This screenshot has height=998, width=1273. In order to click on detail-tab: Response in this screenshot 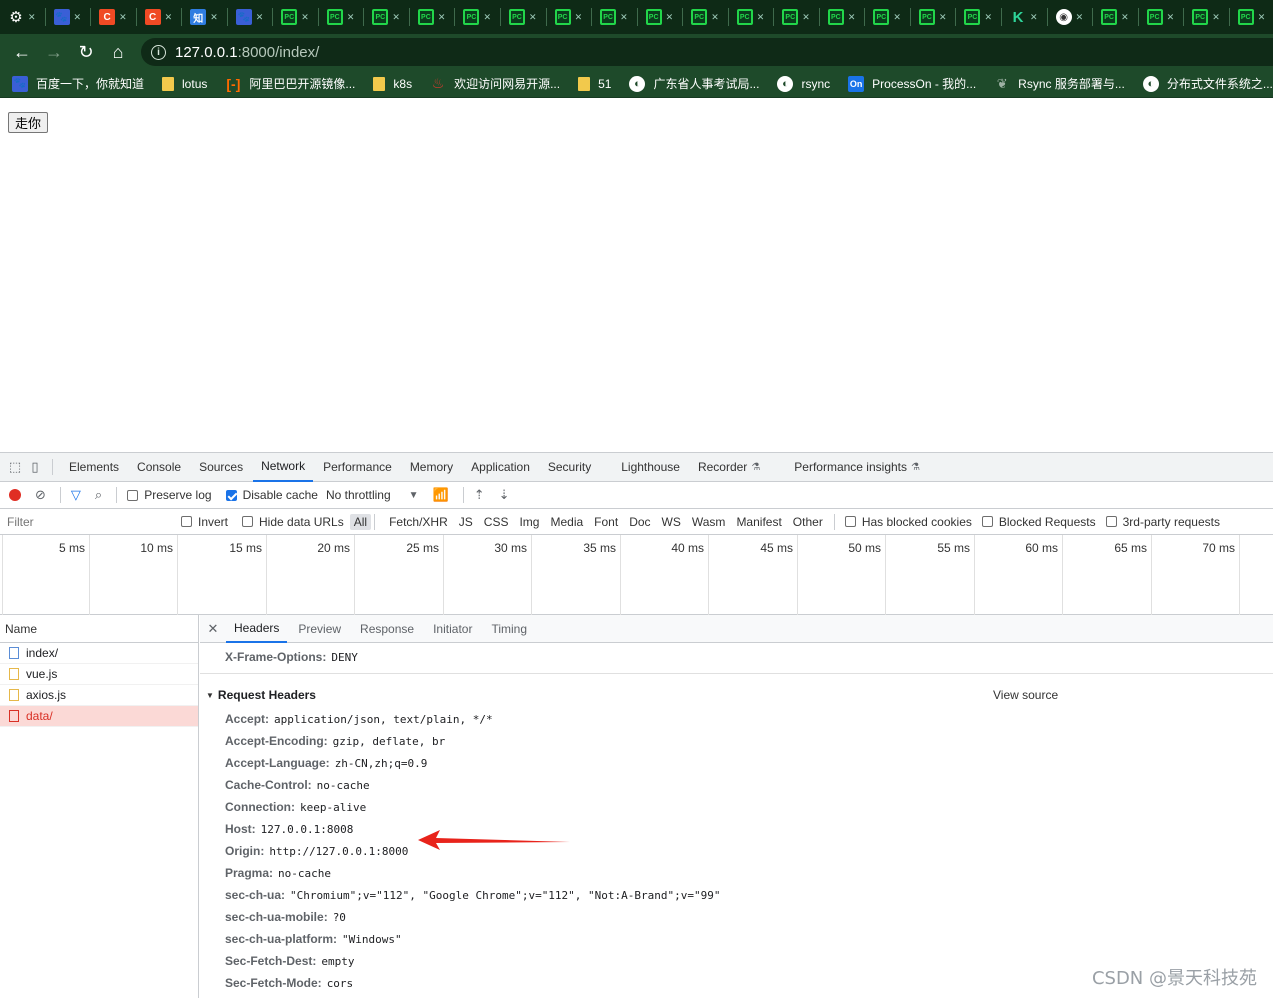, I will do `click(387, 629)`.